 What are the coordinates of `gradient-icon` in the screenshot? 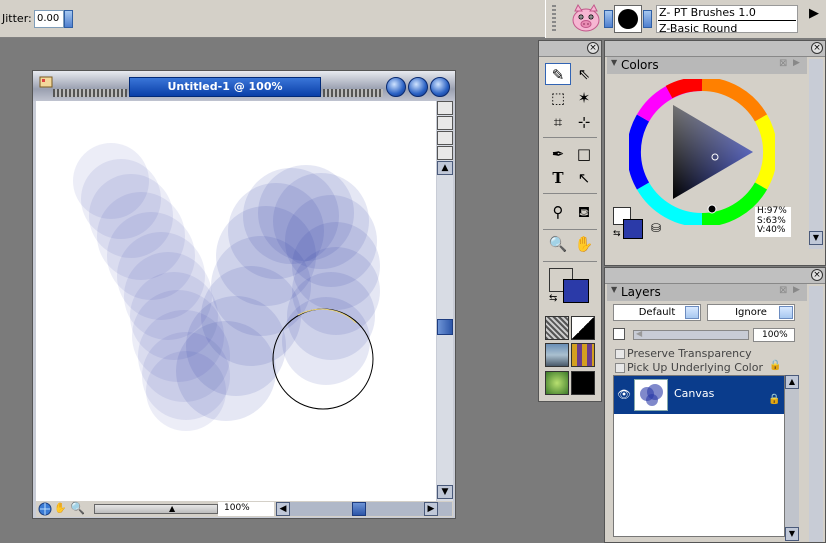 It's located at (583, 328).